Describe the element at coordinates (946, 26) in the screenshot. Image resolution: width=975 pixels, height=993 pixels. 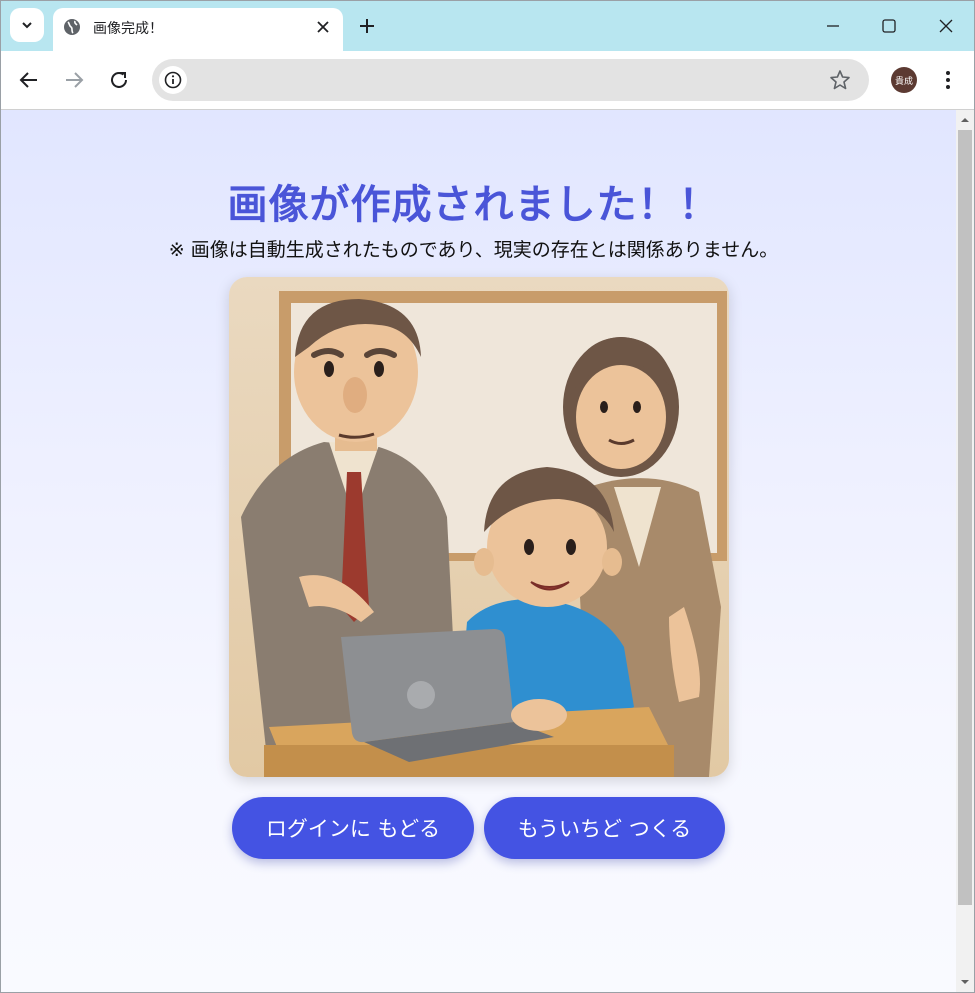
I see `close-window-icon` at that location.